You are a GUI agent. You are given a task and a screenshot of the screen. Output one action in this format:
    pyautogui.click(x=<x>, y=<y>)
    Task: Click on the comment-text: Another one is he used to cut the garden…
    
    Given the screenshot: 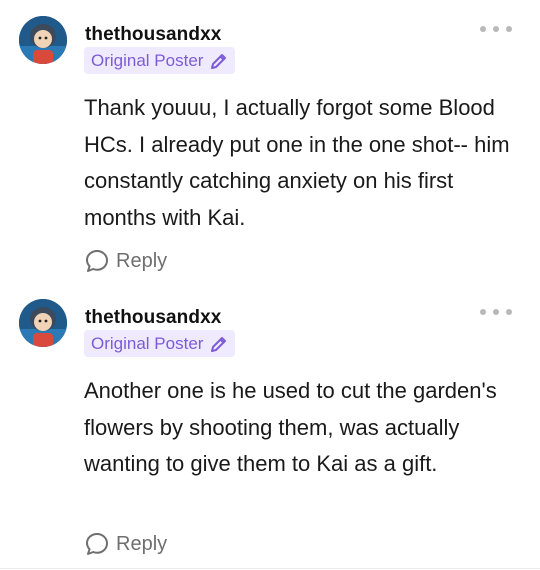 What is the action you would take?
    pyautogui.click(x=290, y=427)
    